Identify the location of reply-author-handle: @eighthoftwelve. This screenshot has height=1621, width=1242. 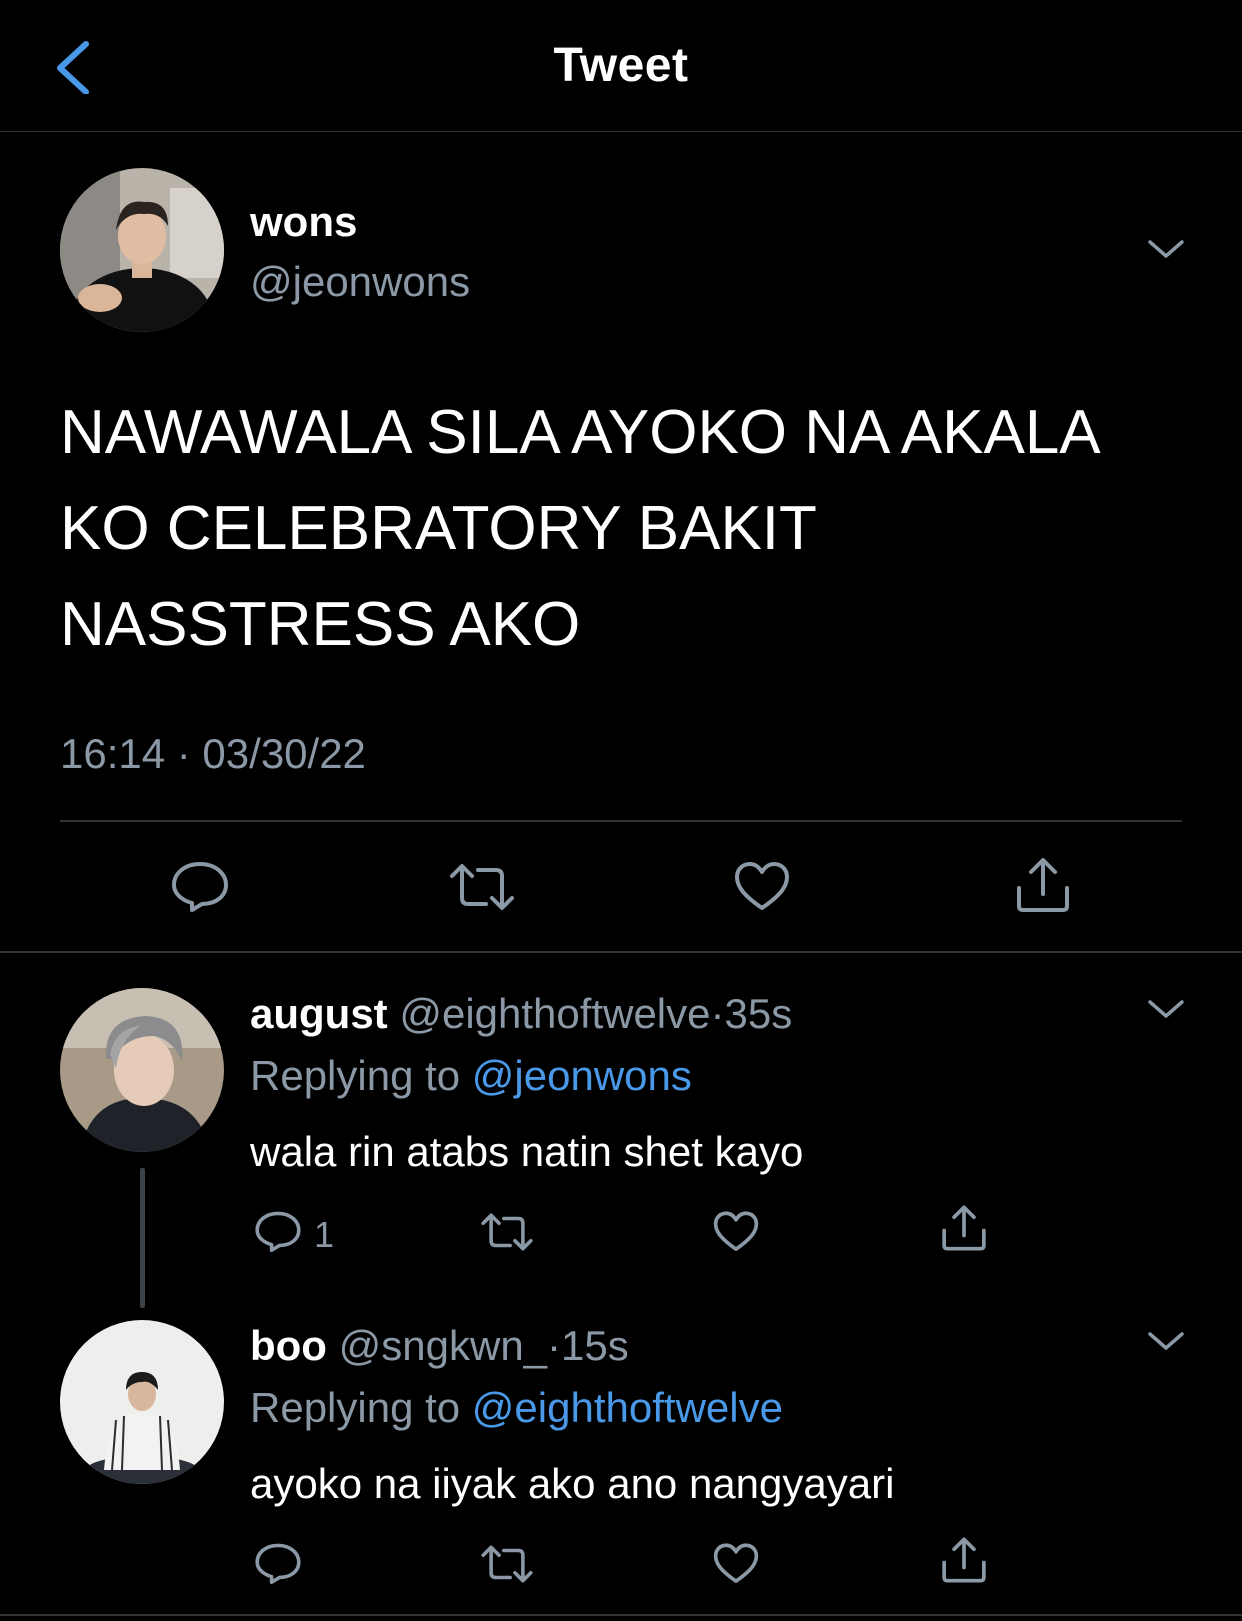
(554, 1013).